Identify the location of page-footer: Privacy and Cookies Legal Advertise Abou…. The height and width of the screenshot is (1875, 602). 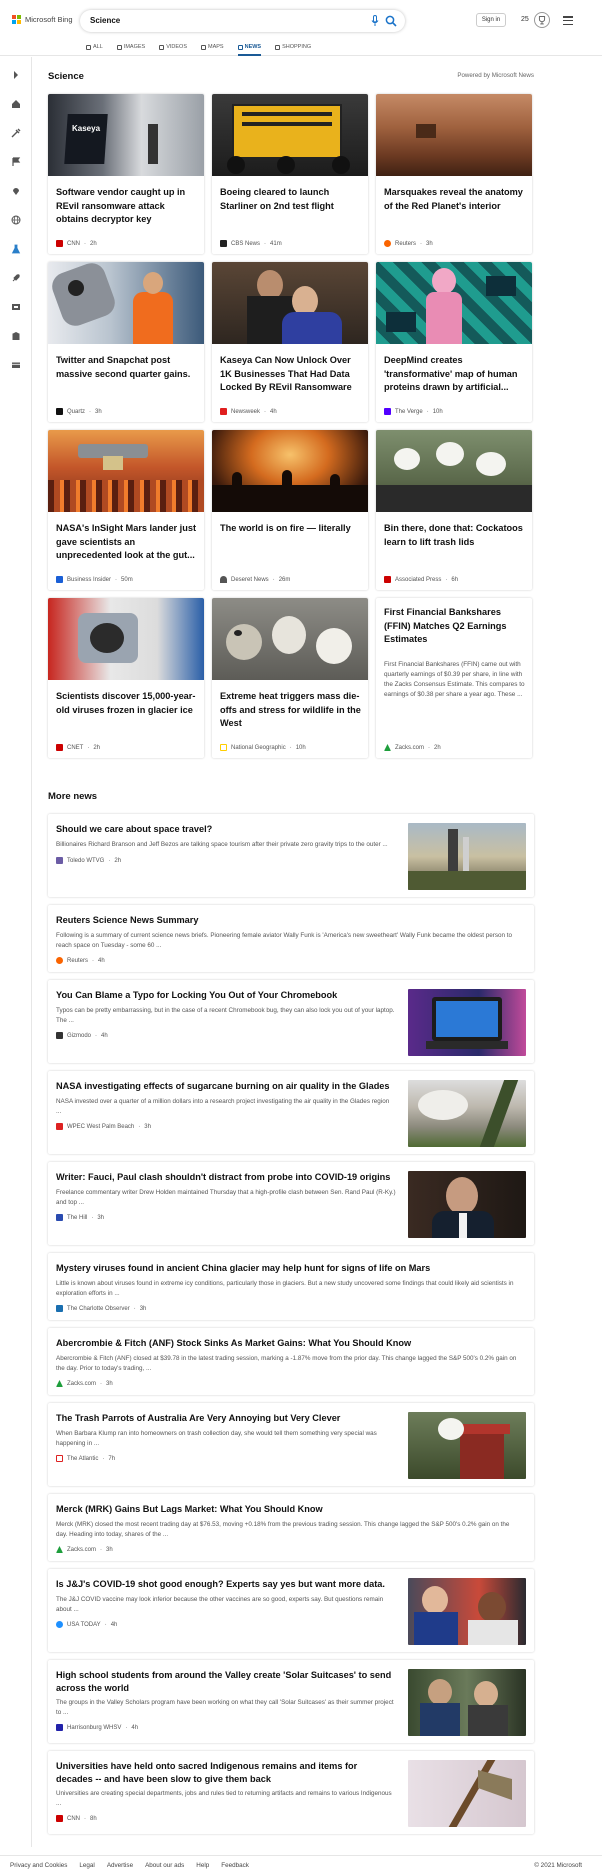
(301, 1865).